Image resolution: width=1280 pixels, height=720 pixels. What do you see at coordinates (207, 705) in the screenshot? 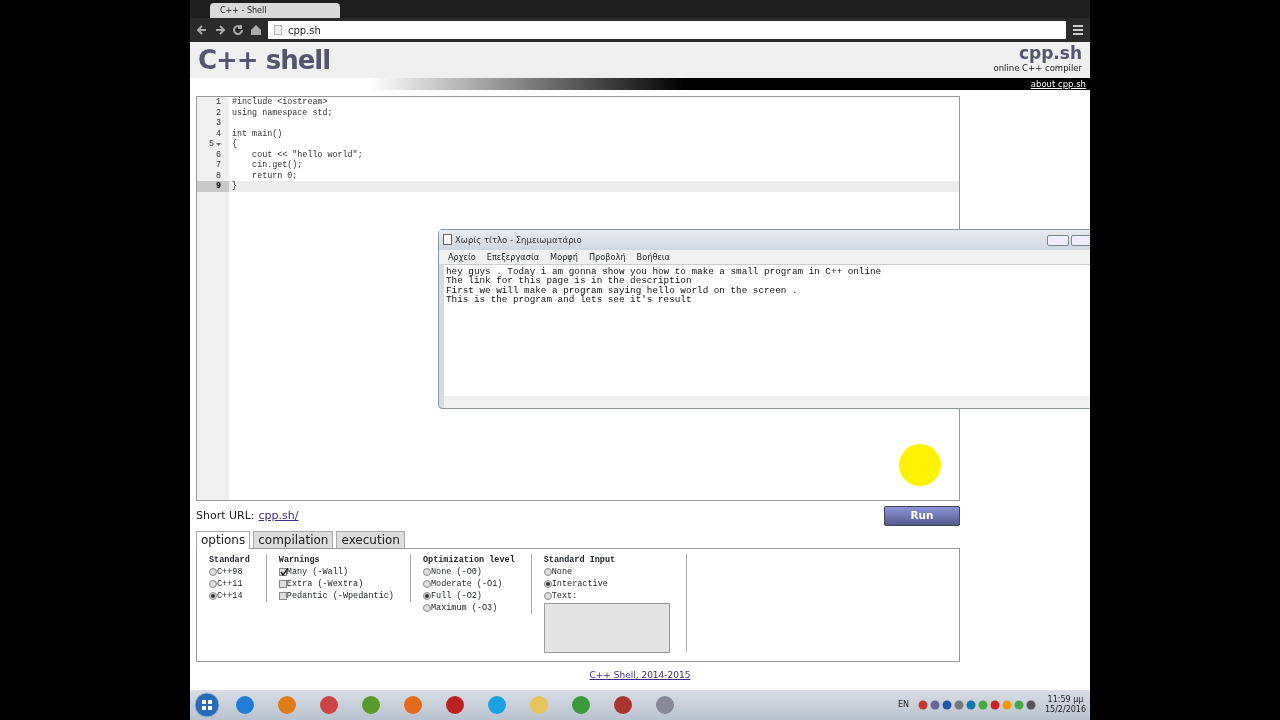
I see `start-icon` at bounding box center [207, 705].